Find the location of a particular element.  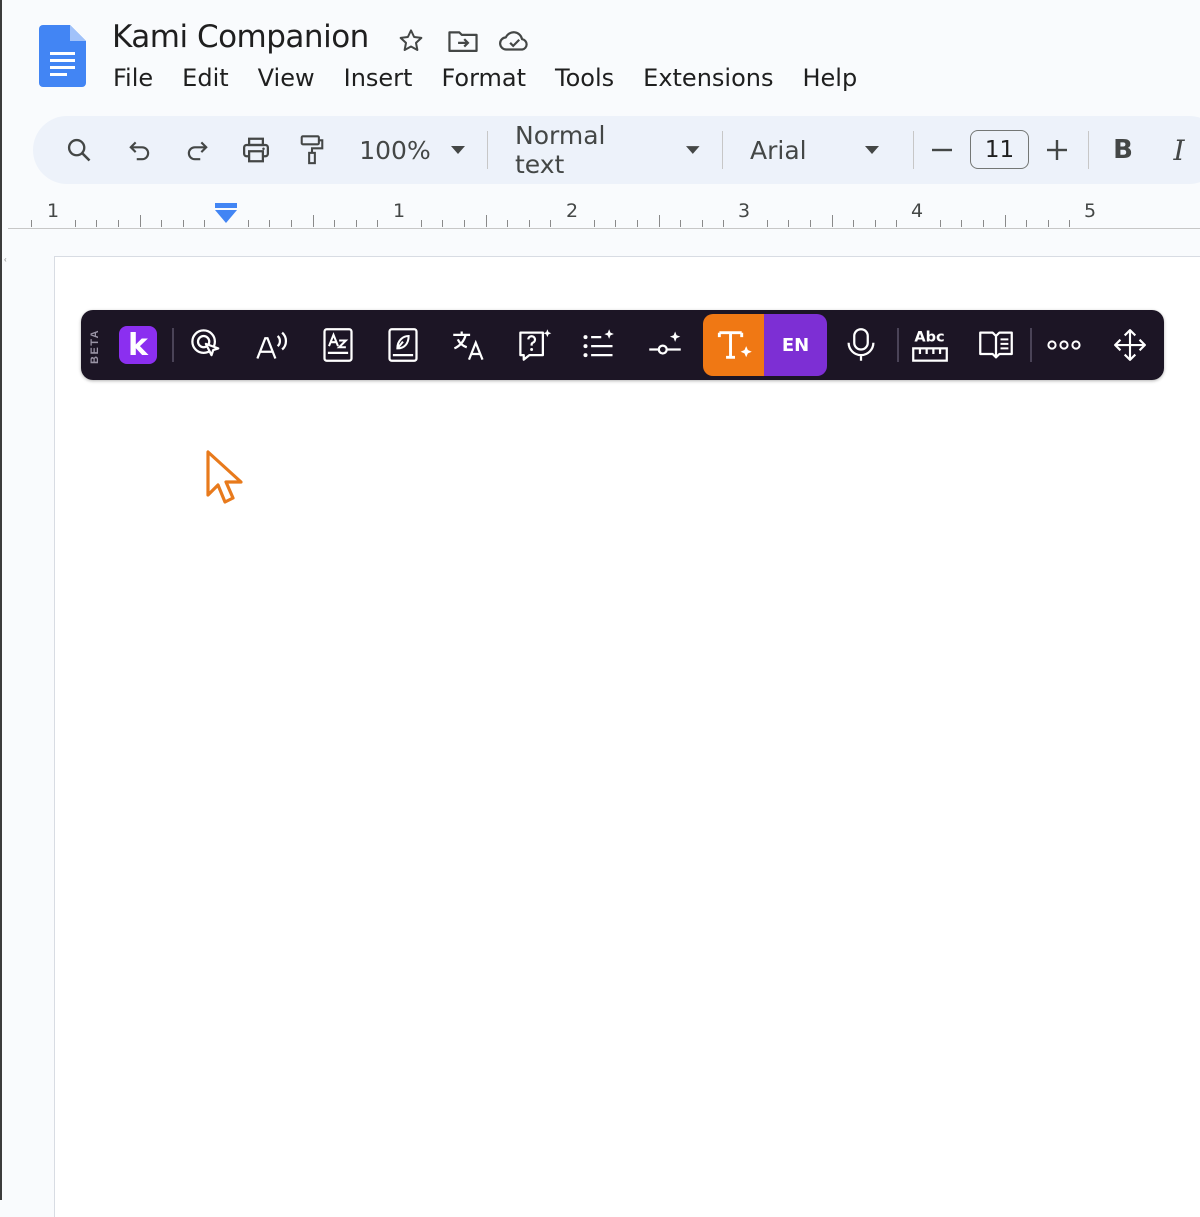

kami-logo-button: k is located at coordinates (138, 345).